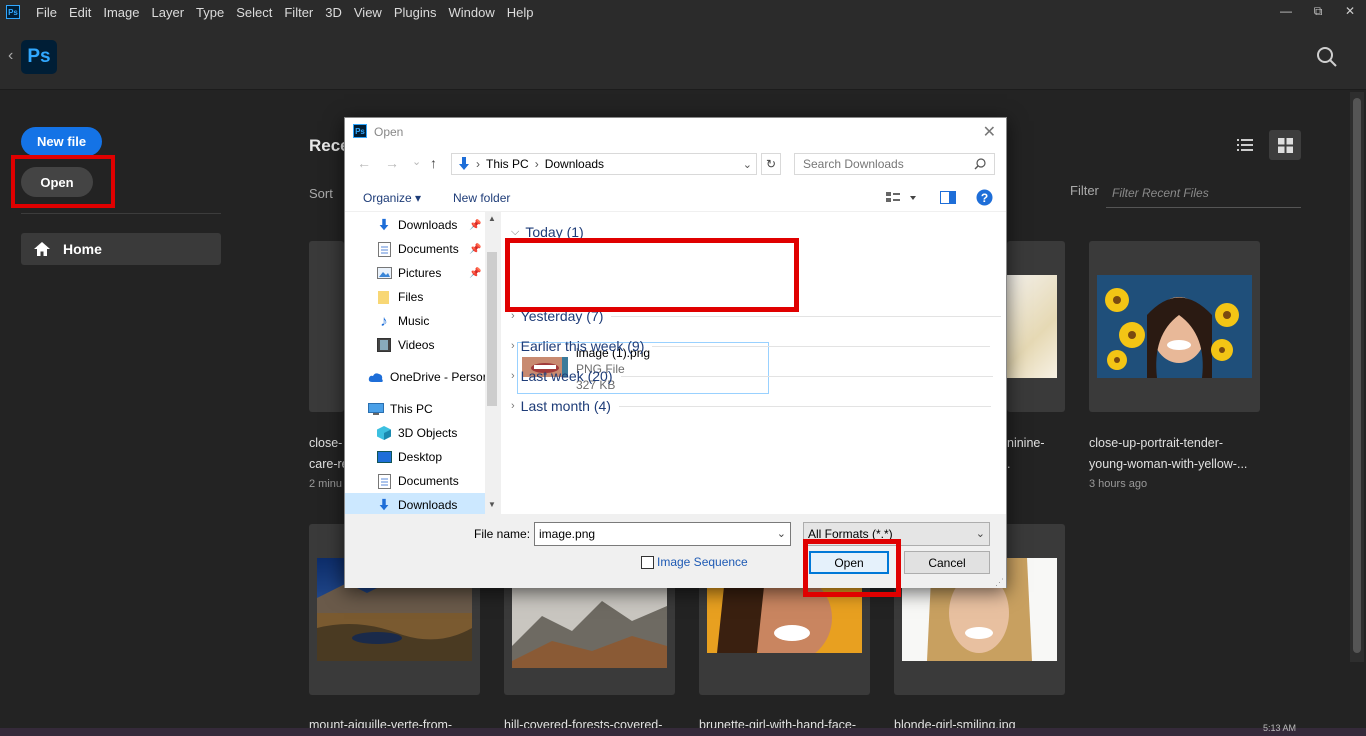 This screenshot has width=1366, height=736. I want to click on file-name-label: File name:, so click(502, 534).